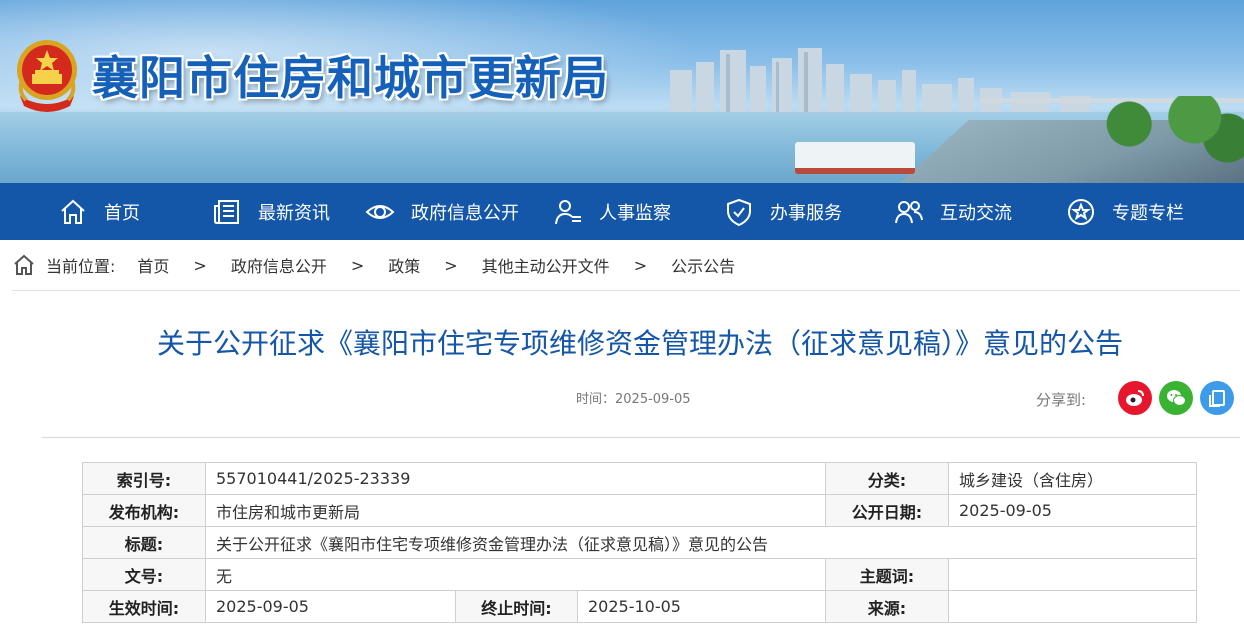  What do you see at coordinates (350, 78) in the screenshot?
I see `site-title: 襄阳市住房和城市更新局` at bounding box center [350, 78].